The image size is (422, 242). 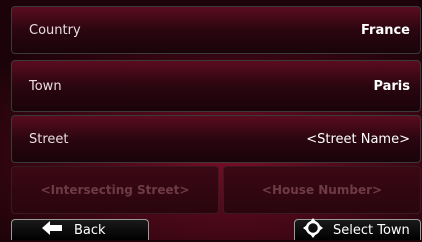 I want to click on intersecting-street-placeholder: <Intersecting Street>, so click(x=115, y=190).